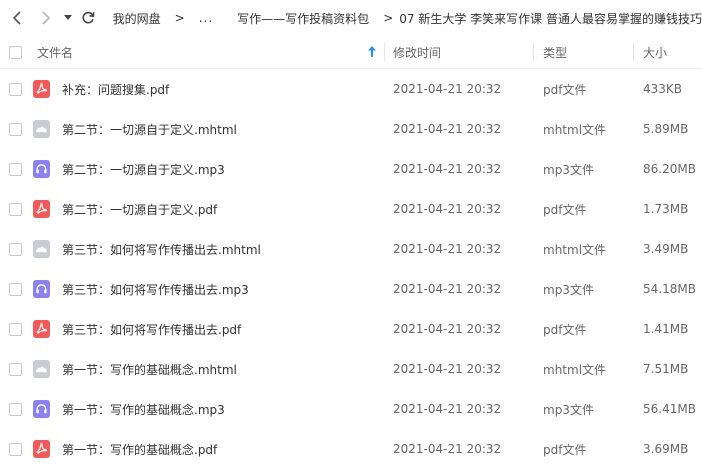 This screenshot has width=702, height=469. Describe the element at coordinates (417, 52) in the screenshot. I see `column-header-modified: 修改时间` at that location.